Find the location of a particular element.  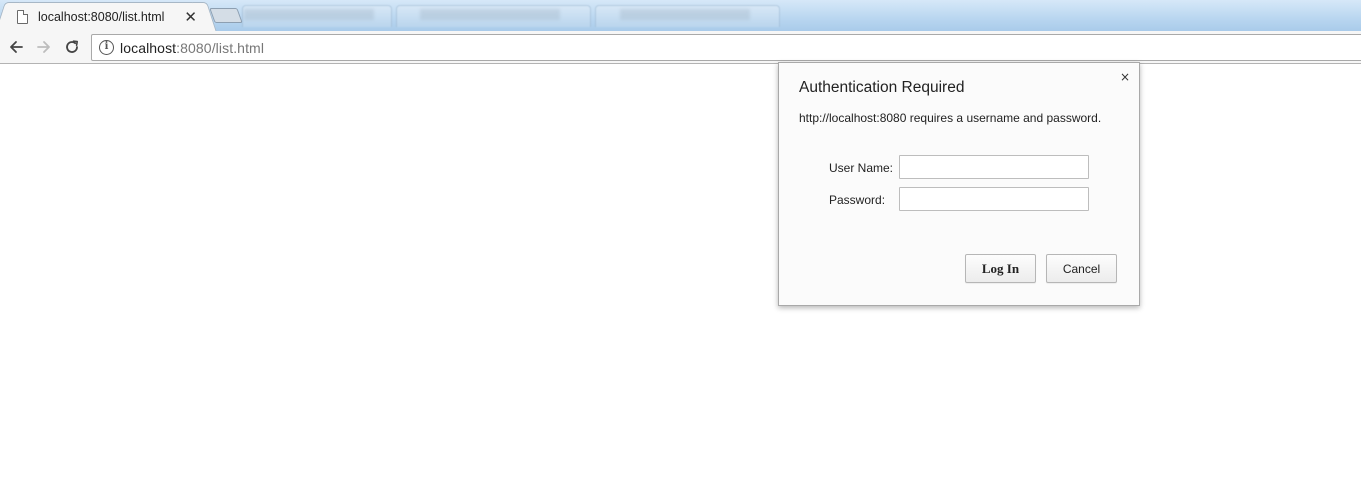

url-text: localhost:8080/list.html is located at coordinates (192, 48).